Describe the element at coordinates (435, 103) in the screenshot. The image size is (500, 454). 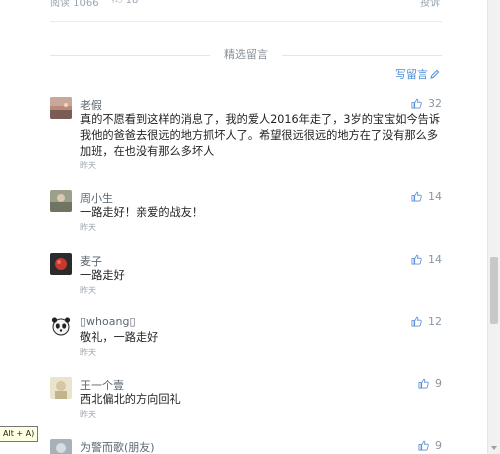
I see `like-count: 32` at that location.